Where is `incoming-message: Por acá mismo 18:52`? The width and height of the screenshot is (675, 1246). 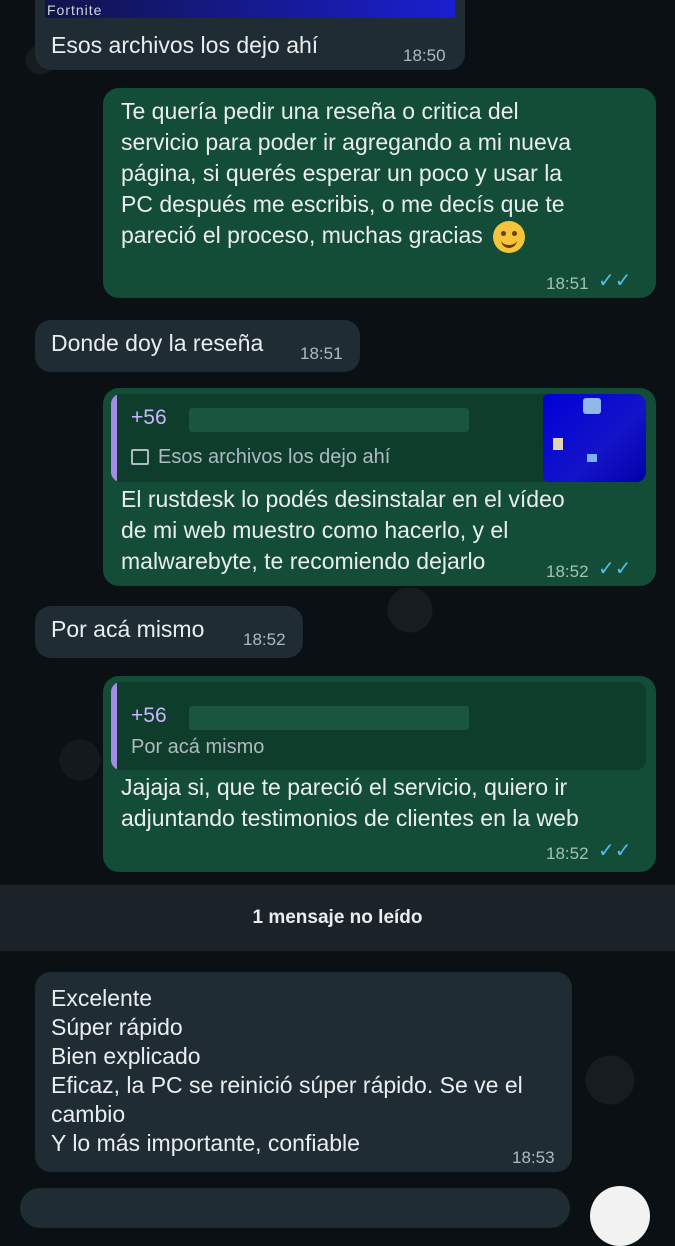
incoming-message: Por acá mismo 18:52 is located at coordinates (169, 632).